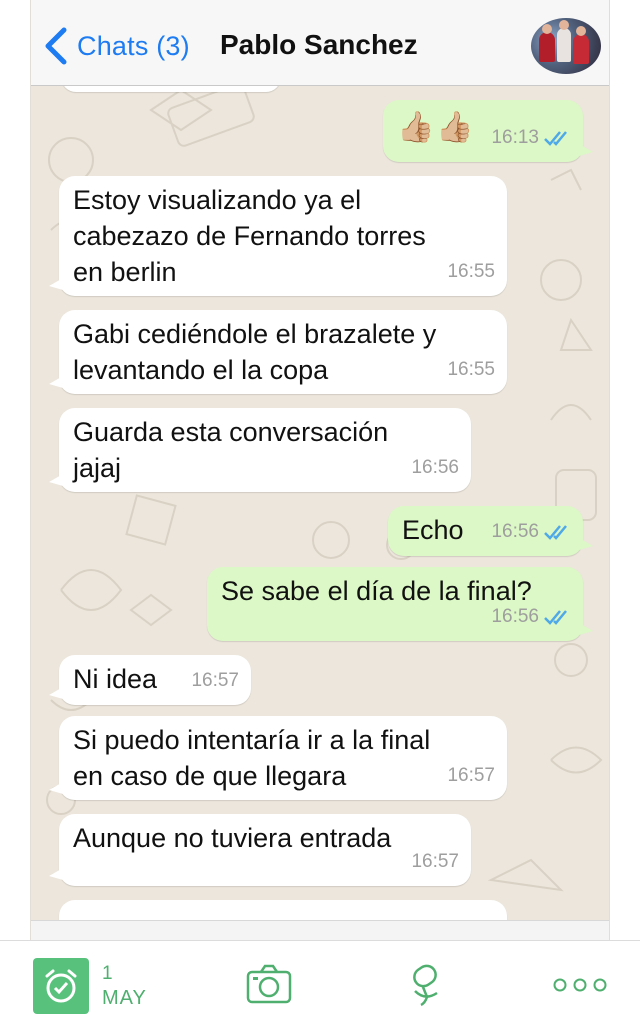 The height and width of the screenshot is (1028, 640). What do you see at coordinates (125, 272) in the screenshot?
I see `message-text-line: en berlin` at bounding box center [125, 272].